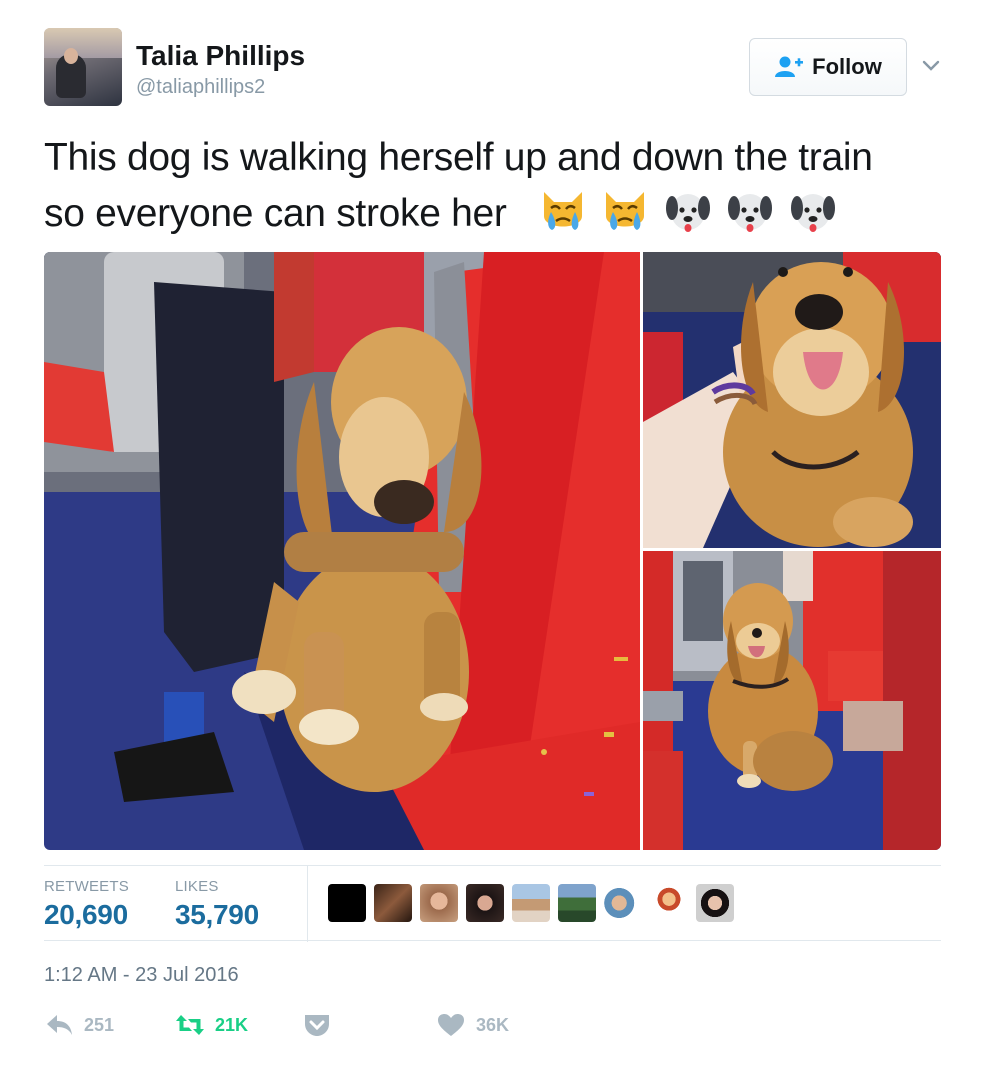 Image resolution: width=990 pixels, height=1067 pixels. What do you see at coordinates (217, 914) in the screenshot?
I see `likes-count: 35,790` at bounding box center [217, 914].